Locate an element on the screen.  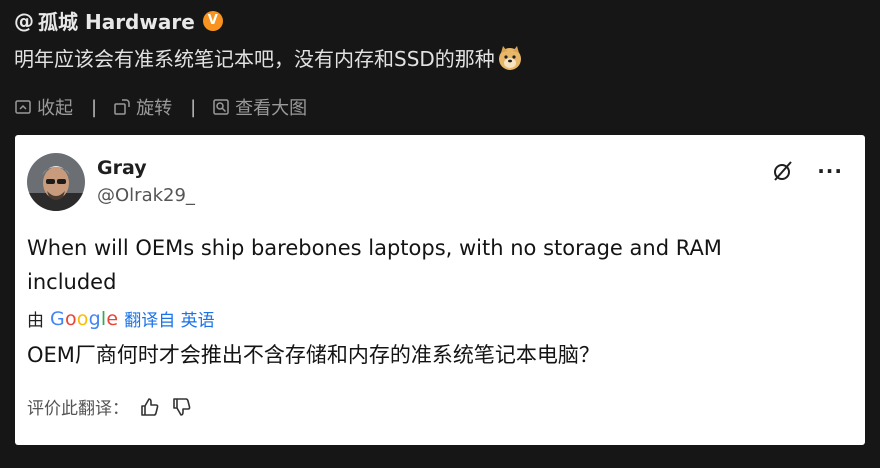
tweet-user-name: Gray is located at coordinates (122, 168).